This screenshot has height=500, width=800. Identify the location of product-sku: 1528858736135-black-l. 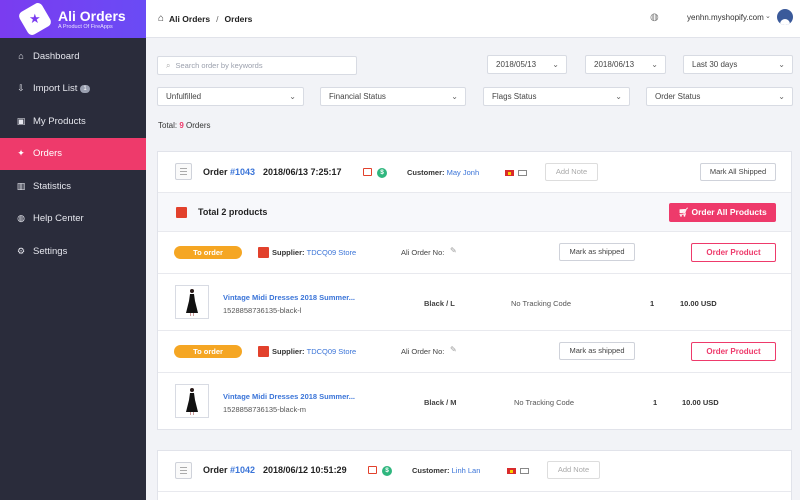
(262, 310).